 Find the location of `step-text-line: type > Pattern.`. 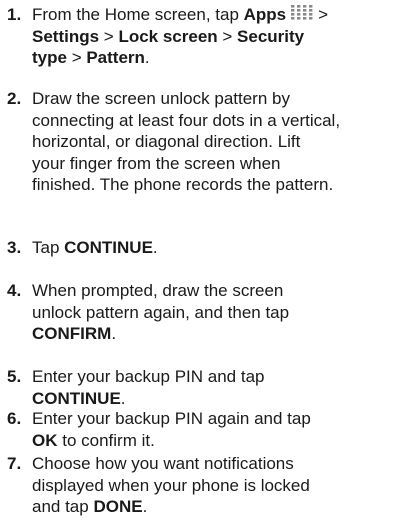

step-text-line: type > Pattern. is located at coordinates (91, 58).